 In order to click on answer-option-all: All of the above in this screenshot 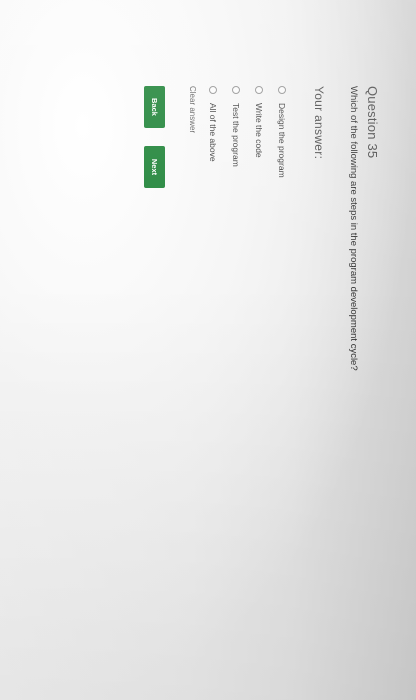, I will do `click(213, 186)`.